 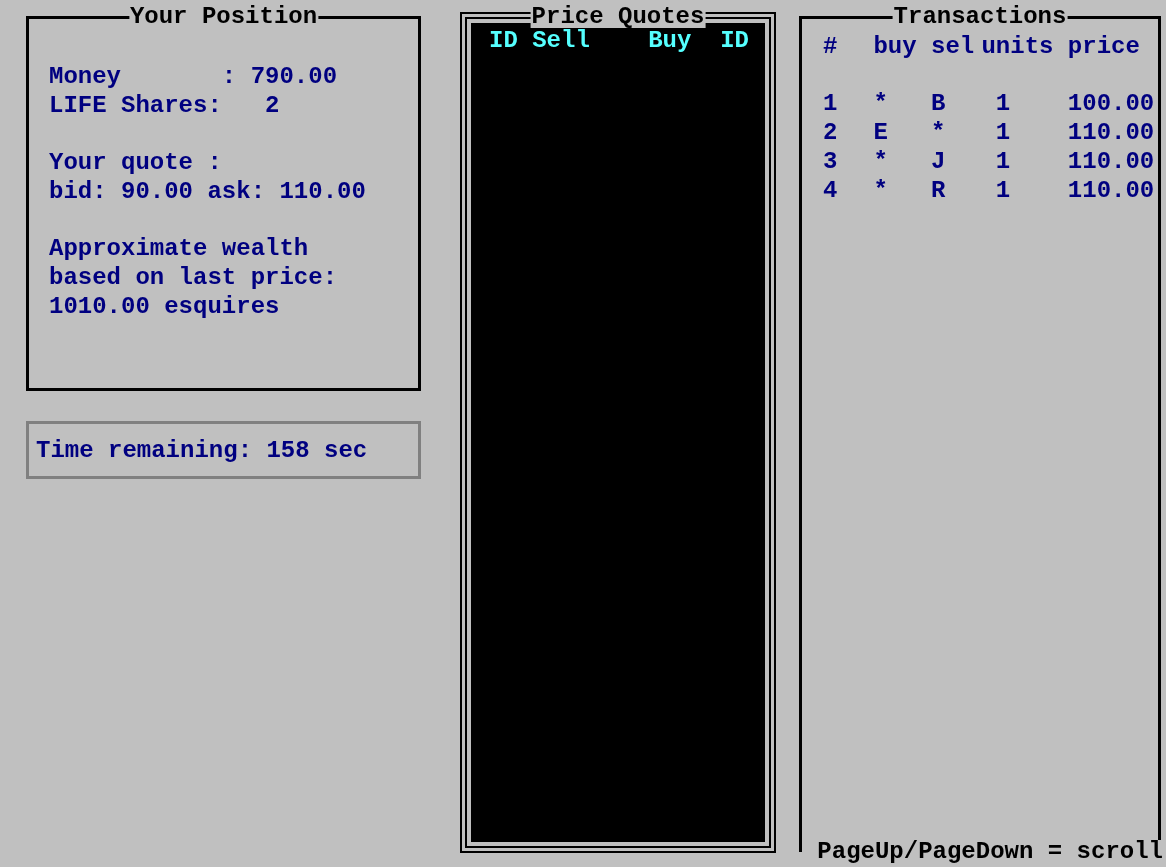 I want to click on time-remaining: Time remaining: 158 sec, so click(x=202, y=451).